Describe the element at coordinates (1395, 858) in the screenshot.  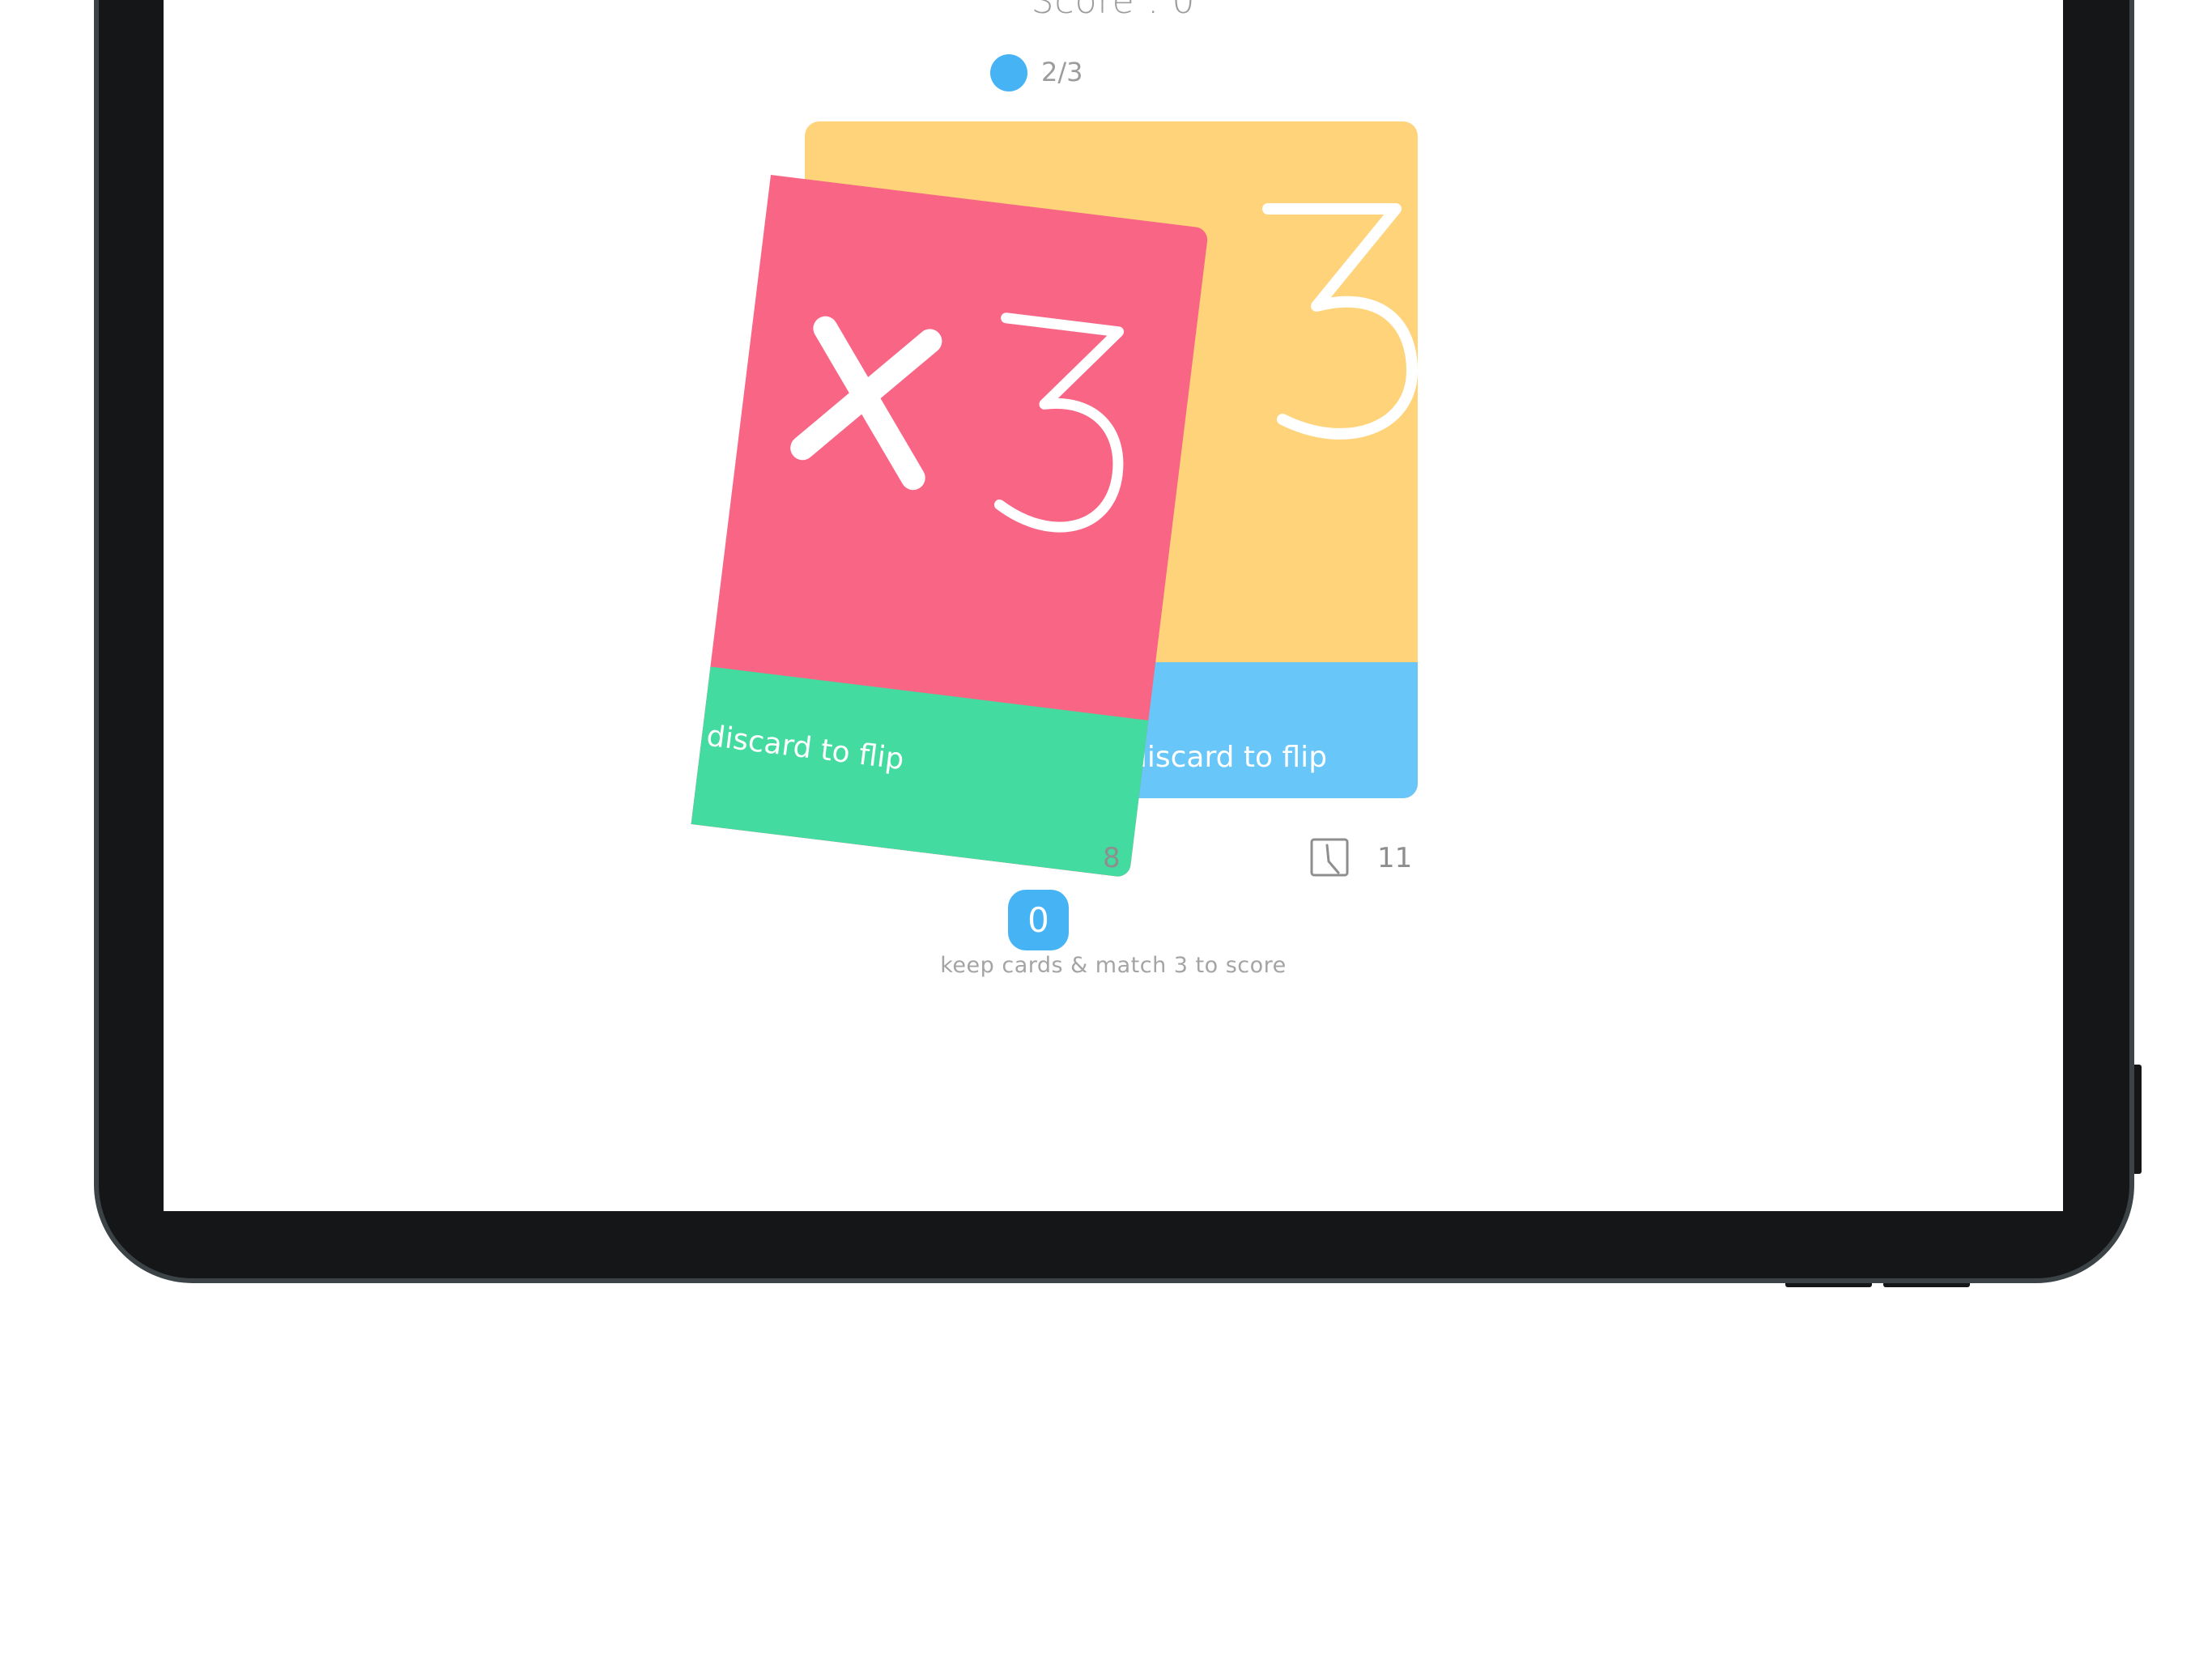
I see `time-remaining-count: 11` at that location.